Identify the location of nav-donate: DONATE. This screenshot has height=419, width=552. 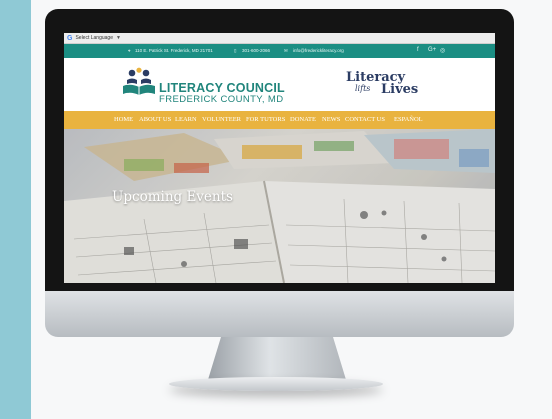
(303, 119).